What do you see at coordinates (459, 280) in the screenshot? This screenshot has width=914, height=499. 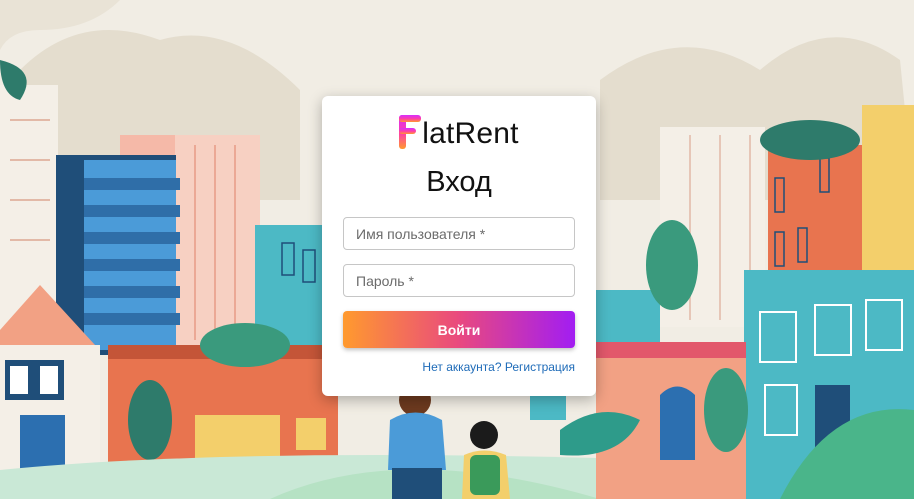 I see `password-input` at bounding box center [459, 280].